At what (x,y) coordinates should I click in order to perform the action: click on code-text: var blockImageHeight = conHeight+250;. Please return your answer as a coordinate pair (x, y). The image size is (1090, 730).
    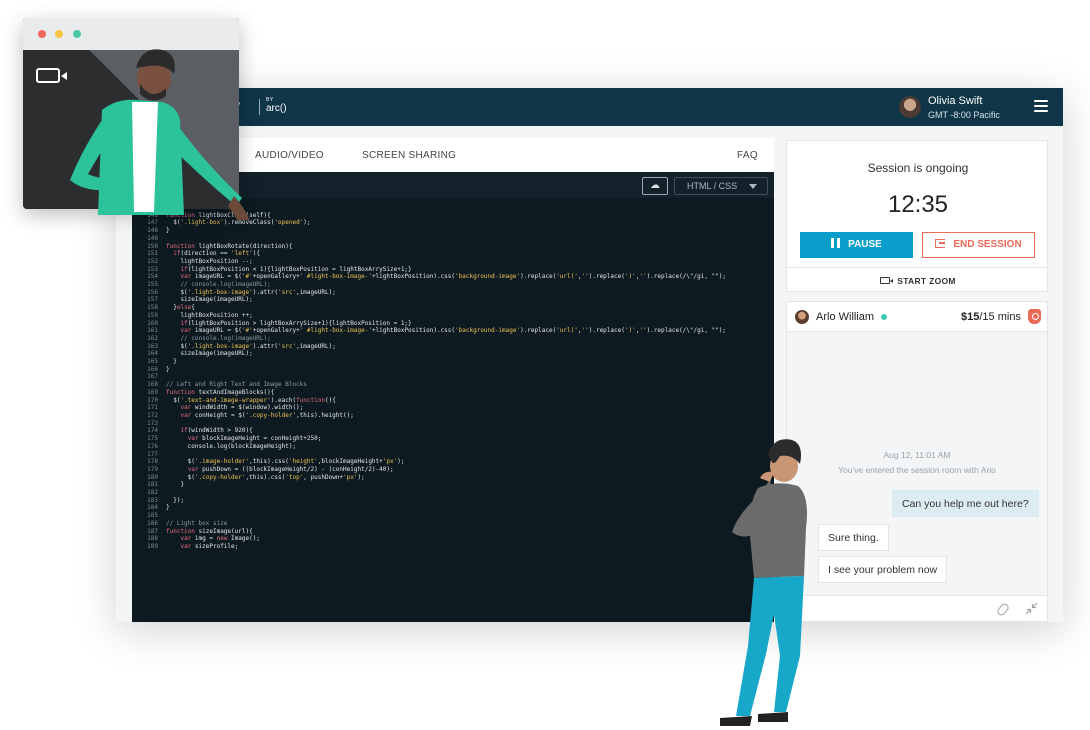
    Looking at the image, I should click on (254, 439).